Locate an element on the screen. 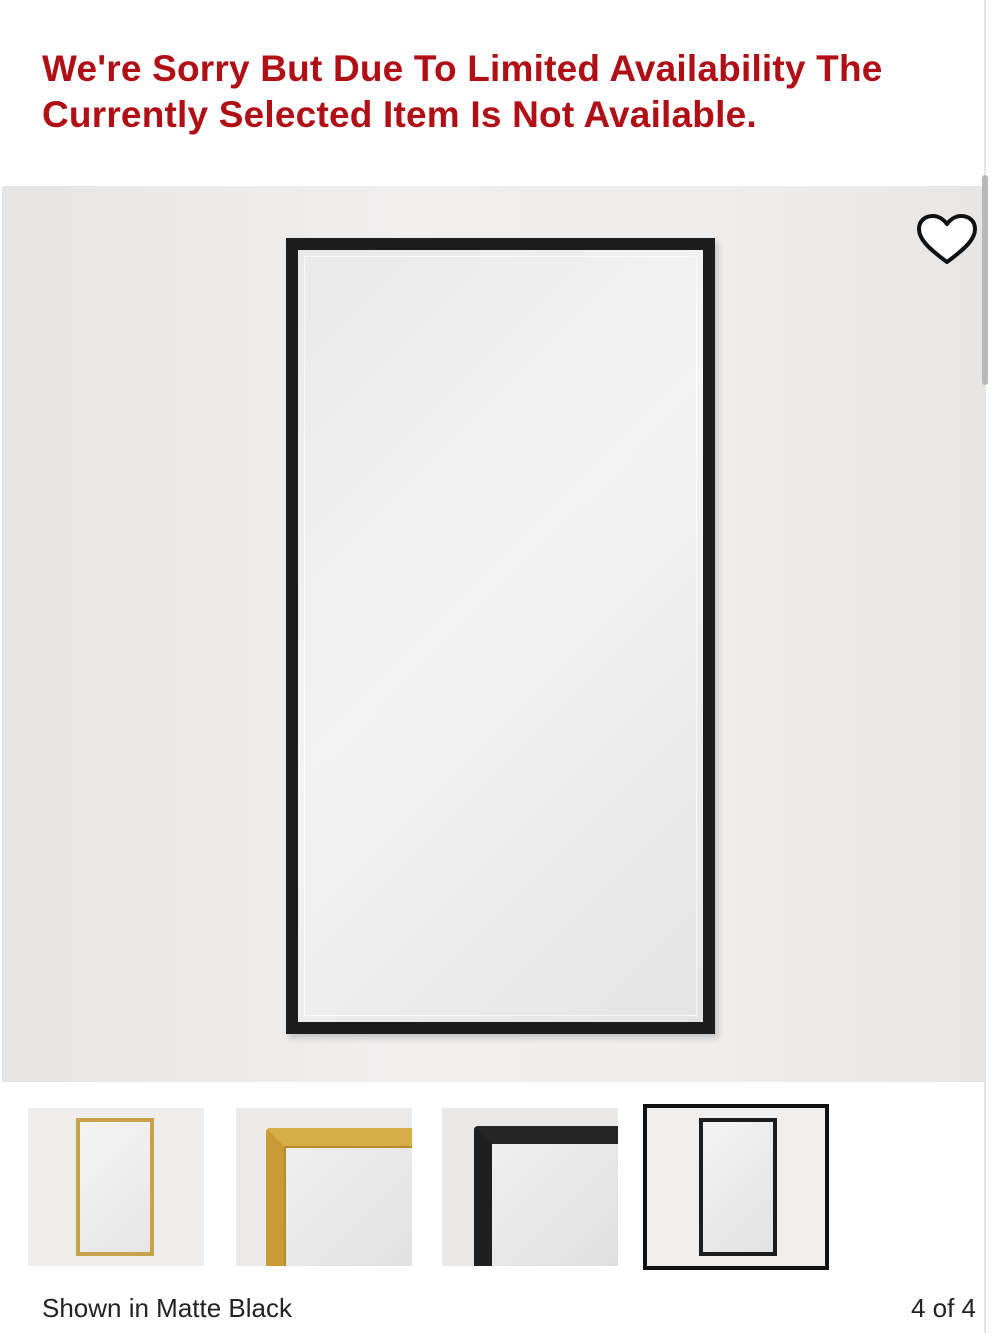 The image size is (1000, 1333). gold-mirror-corner-thumbnail is located at coordinates (339, 1197).